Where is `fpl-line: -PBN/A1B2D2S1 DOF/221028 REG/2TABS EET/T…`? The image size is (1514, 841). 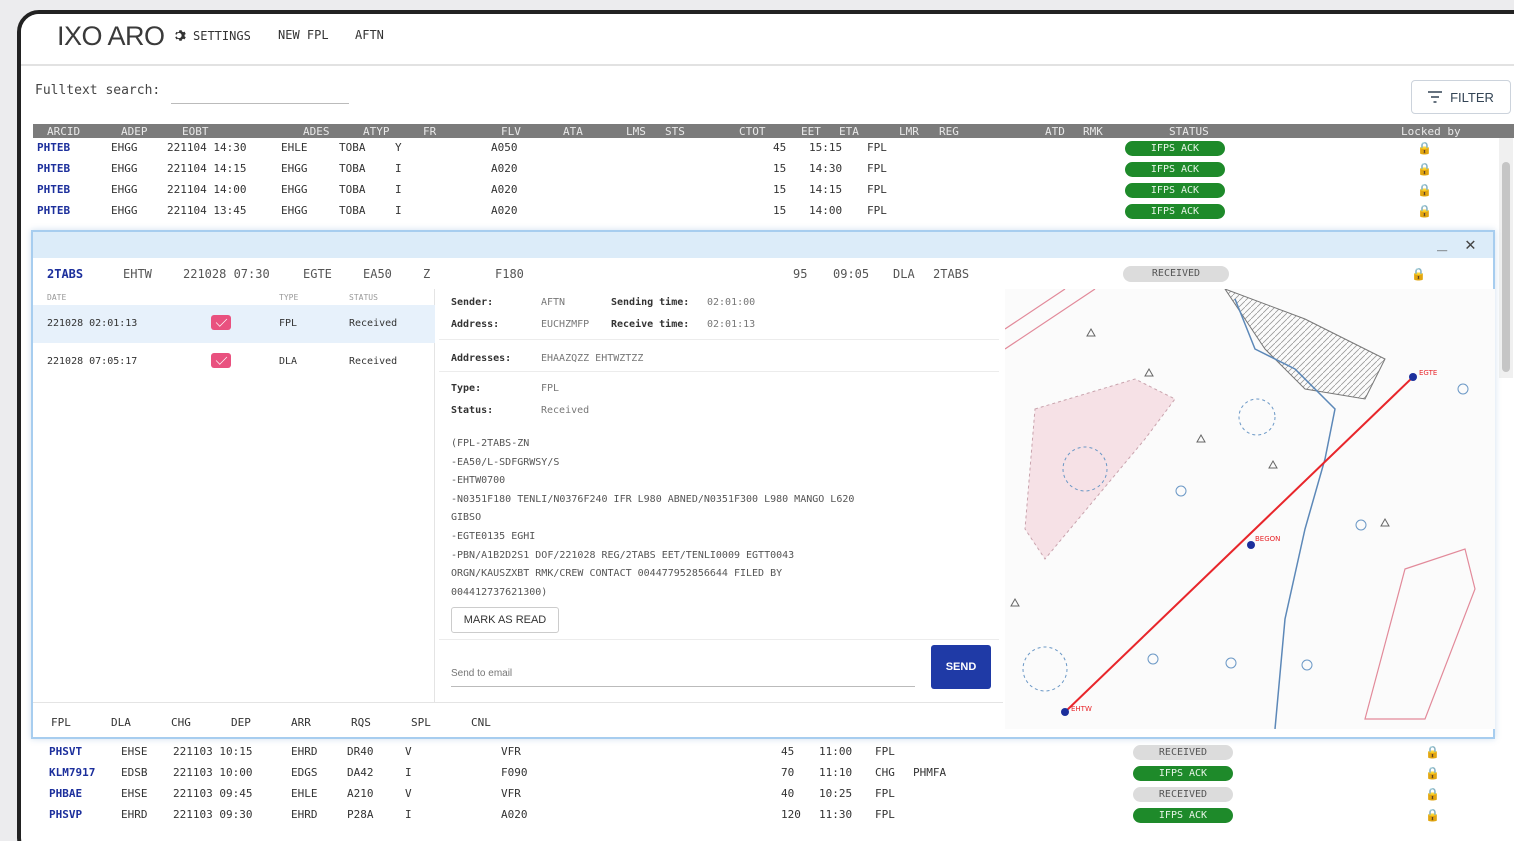
fpl-line: -PBN/A1B2D2S1 DOF/221028 REG/2TABS EET/T… is located at coordinates (623, 555).